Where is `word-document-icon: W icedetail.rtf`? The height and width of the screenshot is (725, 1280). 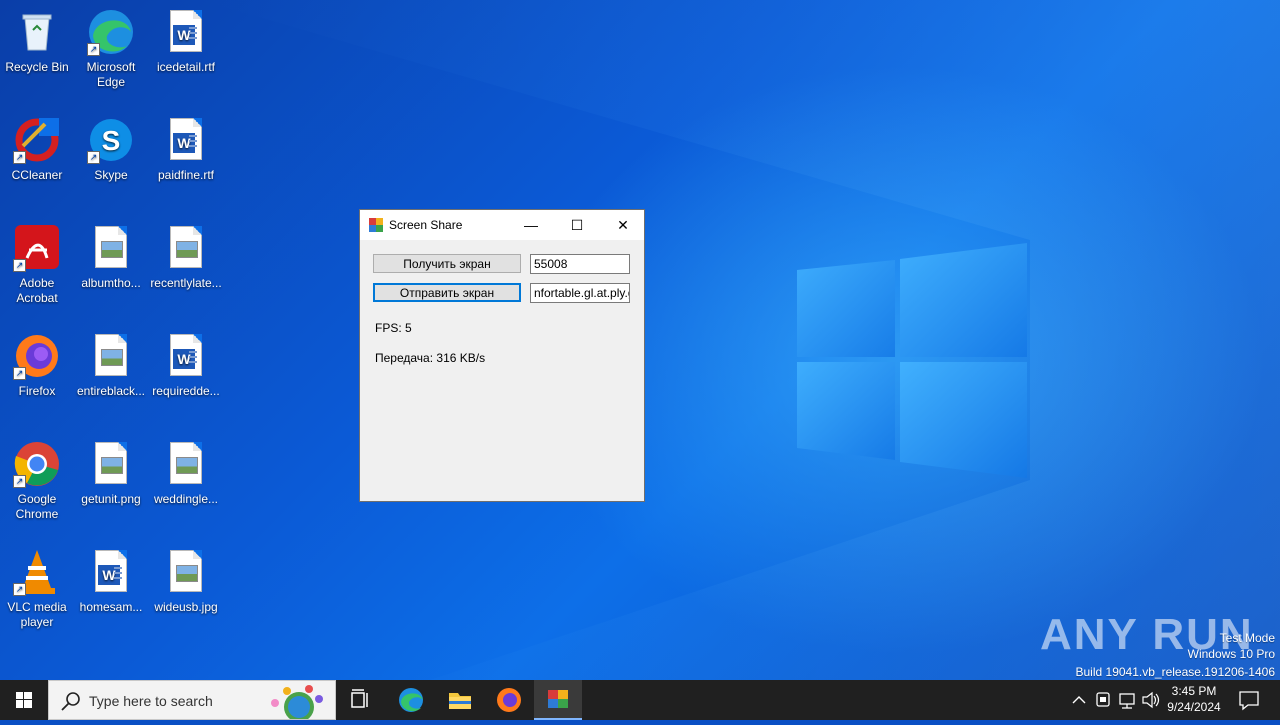 word-document-icon: W icedetail.rtf is located at coordinates (186, 41).